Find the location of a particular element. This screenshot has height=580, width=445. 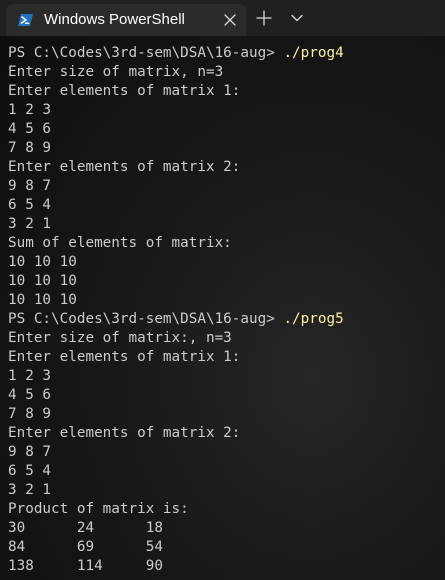

tab-powershell: Windows PowerShell is located at coordinates (126, 20).